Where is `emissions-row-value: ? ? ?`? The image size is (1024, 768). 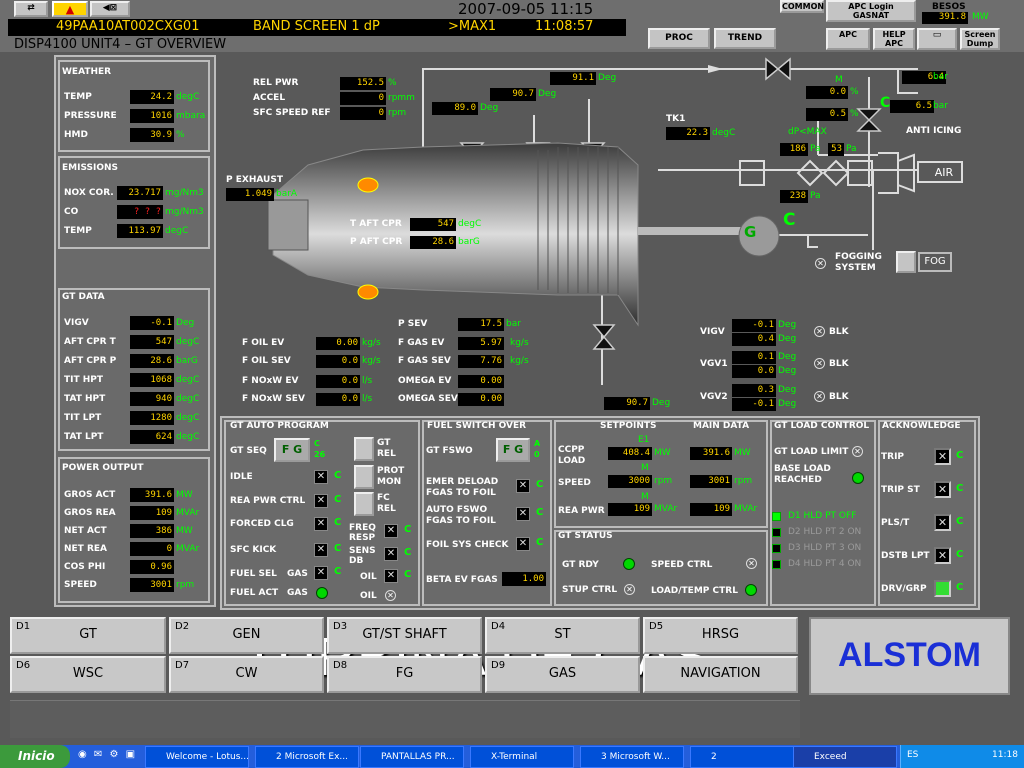 emissions-row-value: ? ? ? is located at coordinates (140, 212).